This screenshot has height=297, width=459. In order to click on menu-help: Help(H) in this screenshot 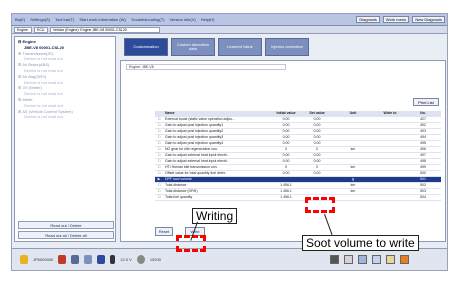, I will do `click(208, 19)`.